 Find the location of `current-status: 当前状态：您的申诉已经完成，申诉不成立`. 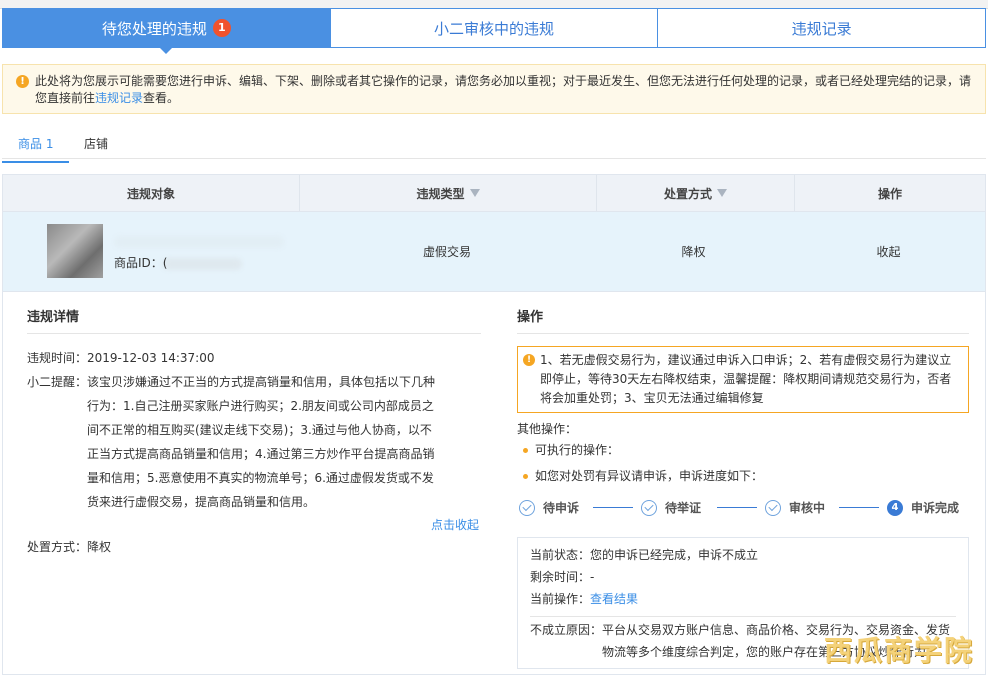

current-status: 当前状态：您的申诉已经完成，申诉不成立 is located at coordinates (743, 555).